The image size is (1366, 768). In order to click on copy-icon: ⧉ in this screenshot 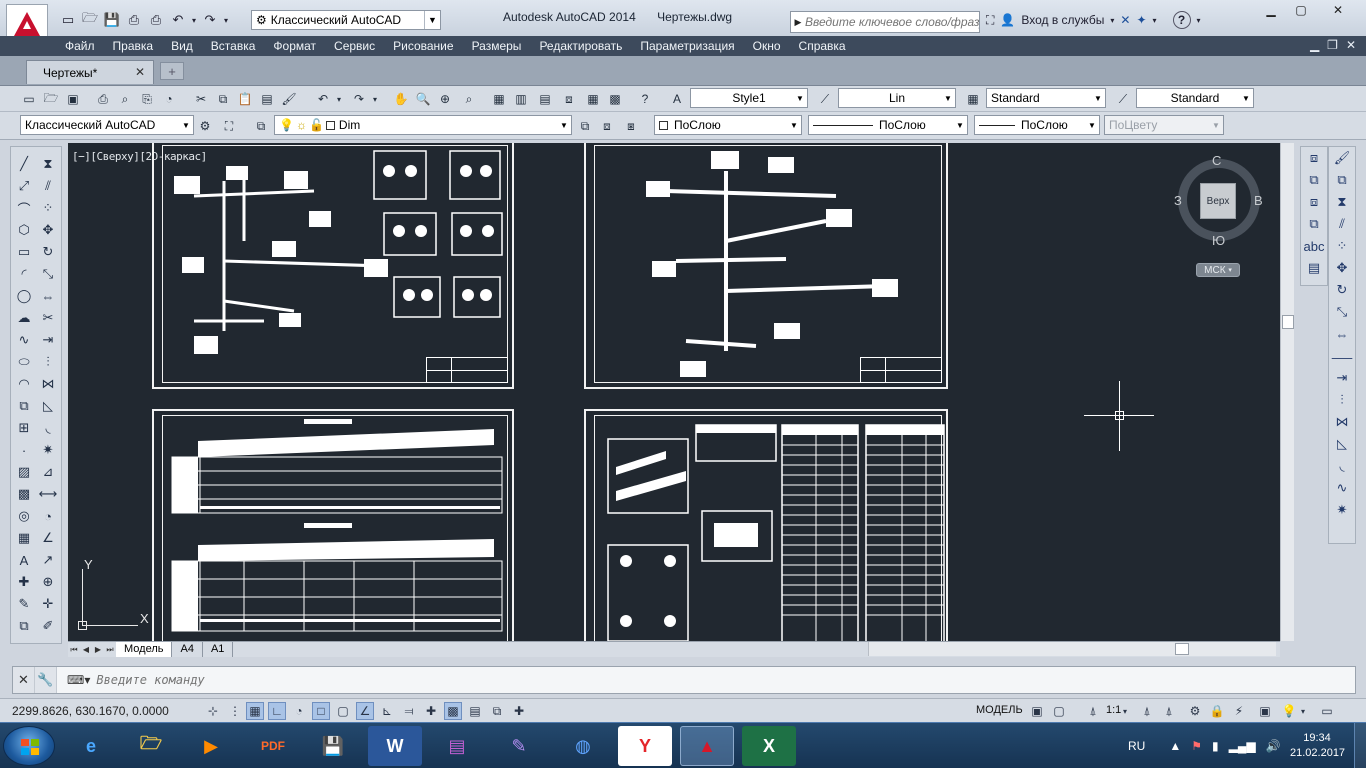, I will do `click(223, 99)`.